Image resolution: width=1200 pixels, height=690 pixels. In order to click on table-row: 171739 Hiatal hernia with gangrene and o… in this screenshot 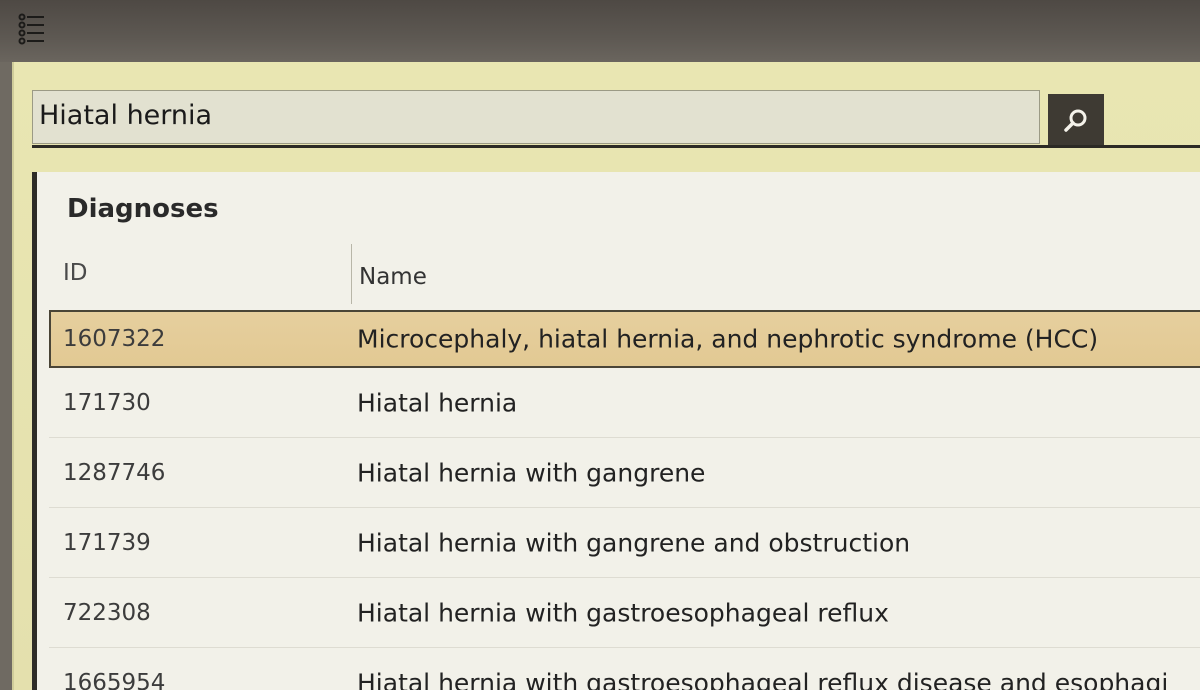, I will do `click(624, 543)`.